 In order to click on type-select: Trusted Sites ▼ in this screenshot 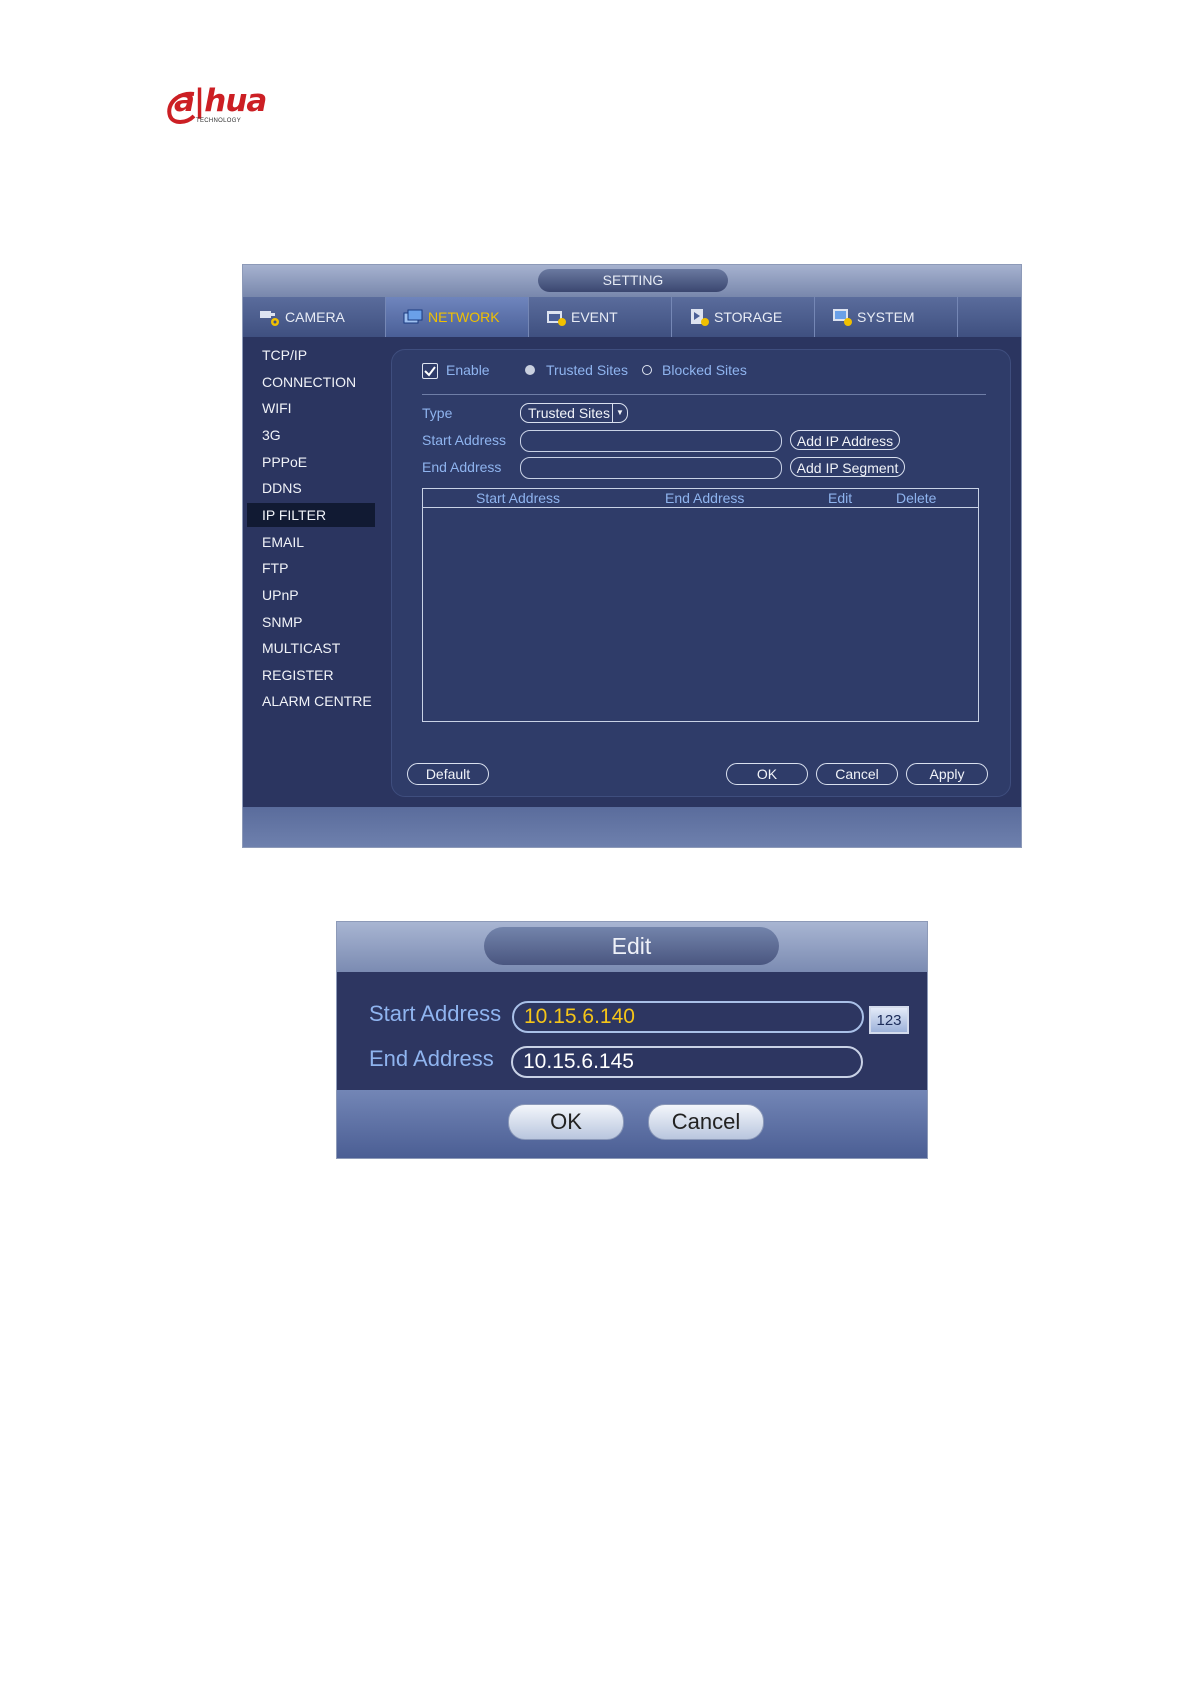, I will do `click(574, 413)`.